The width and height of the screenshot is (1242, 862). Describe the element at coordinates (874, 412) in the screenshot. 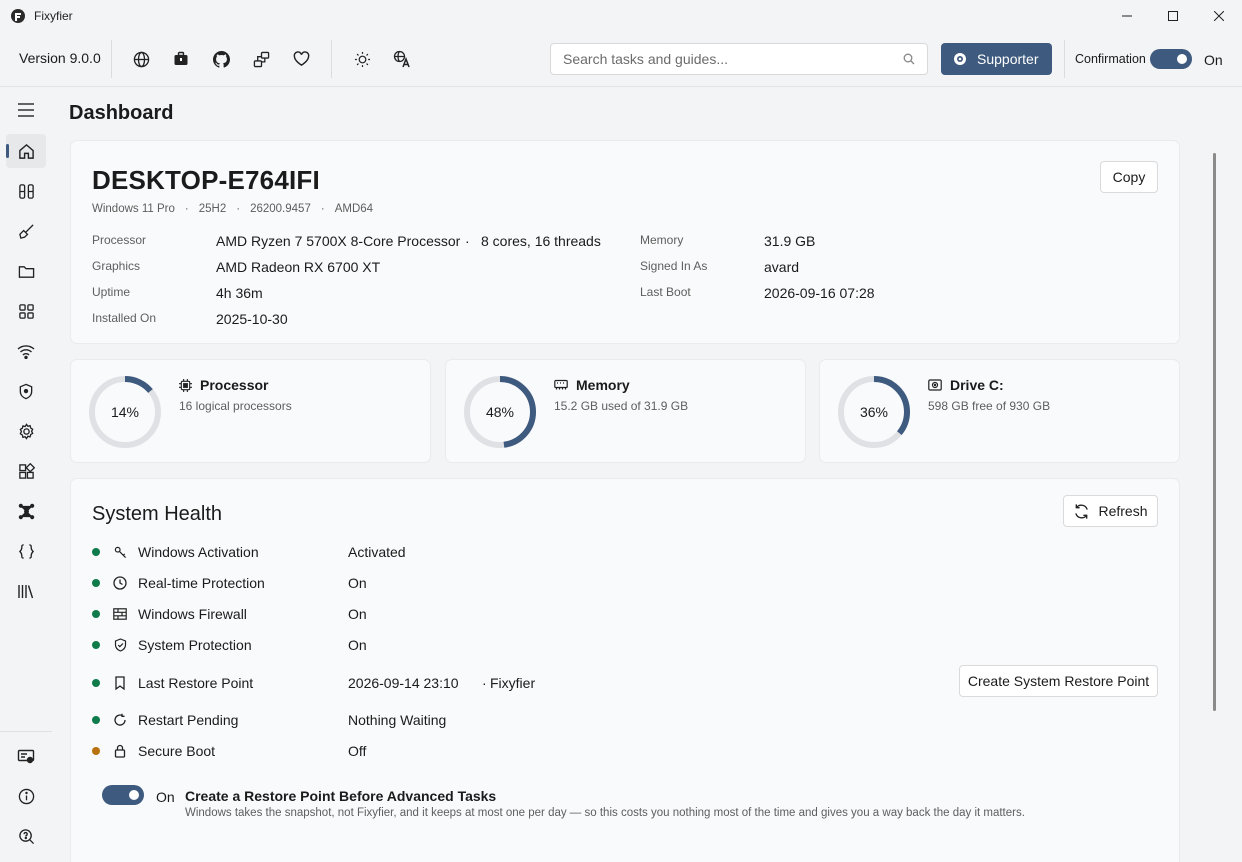

I see `drive-usage-percent: 36%` at that location.